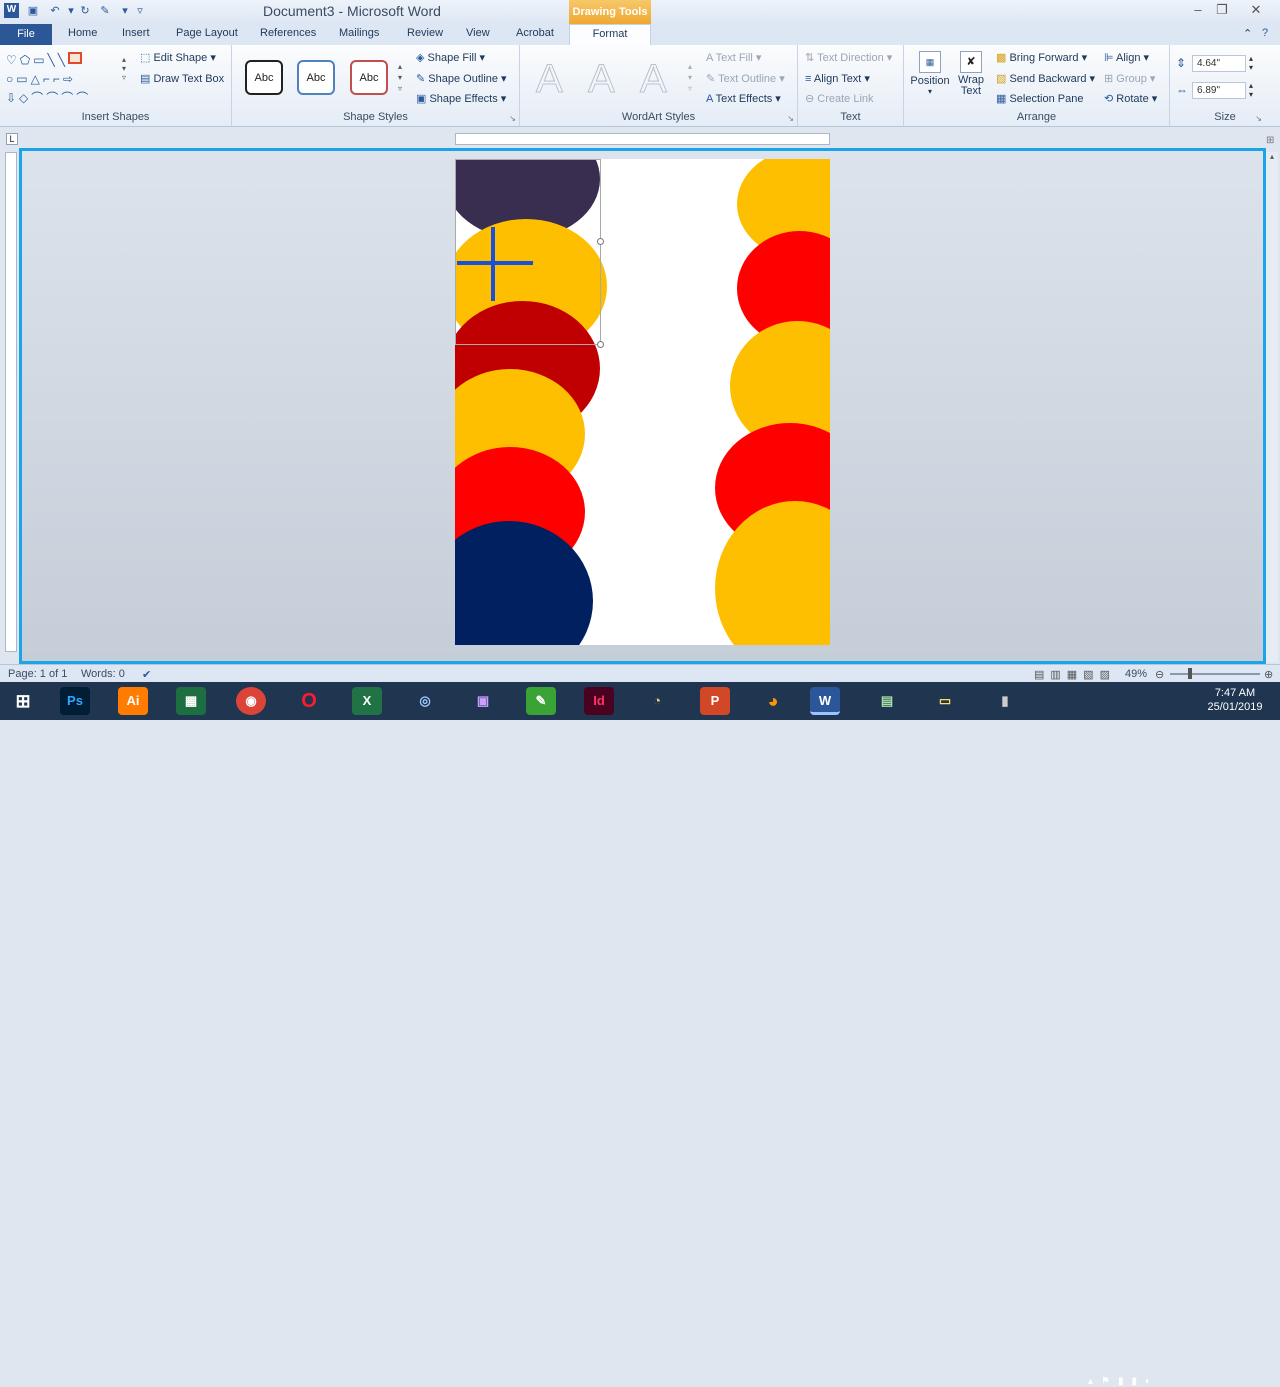 The image size is (1280, 1387). I want to click on text-fill-button: A Text Fill ▾, so click(733, 57).